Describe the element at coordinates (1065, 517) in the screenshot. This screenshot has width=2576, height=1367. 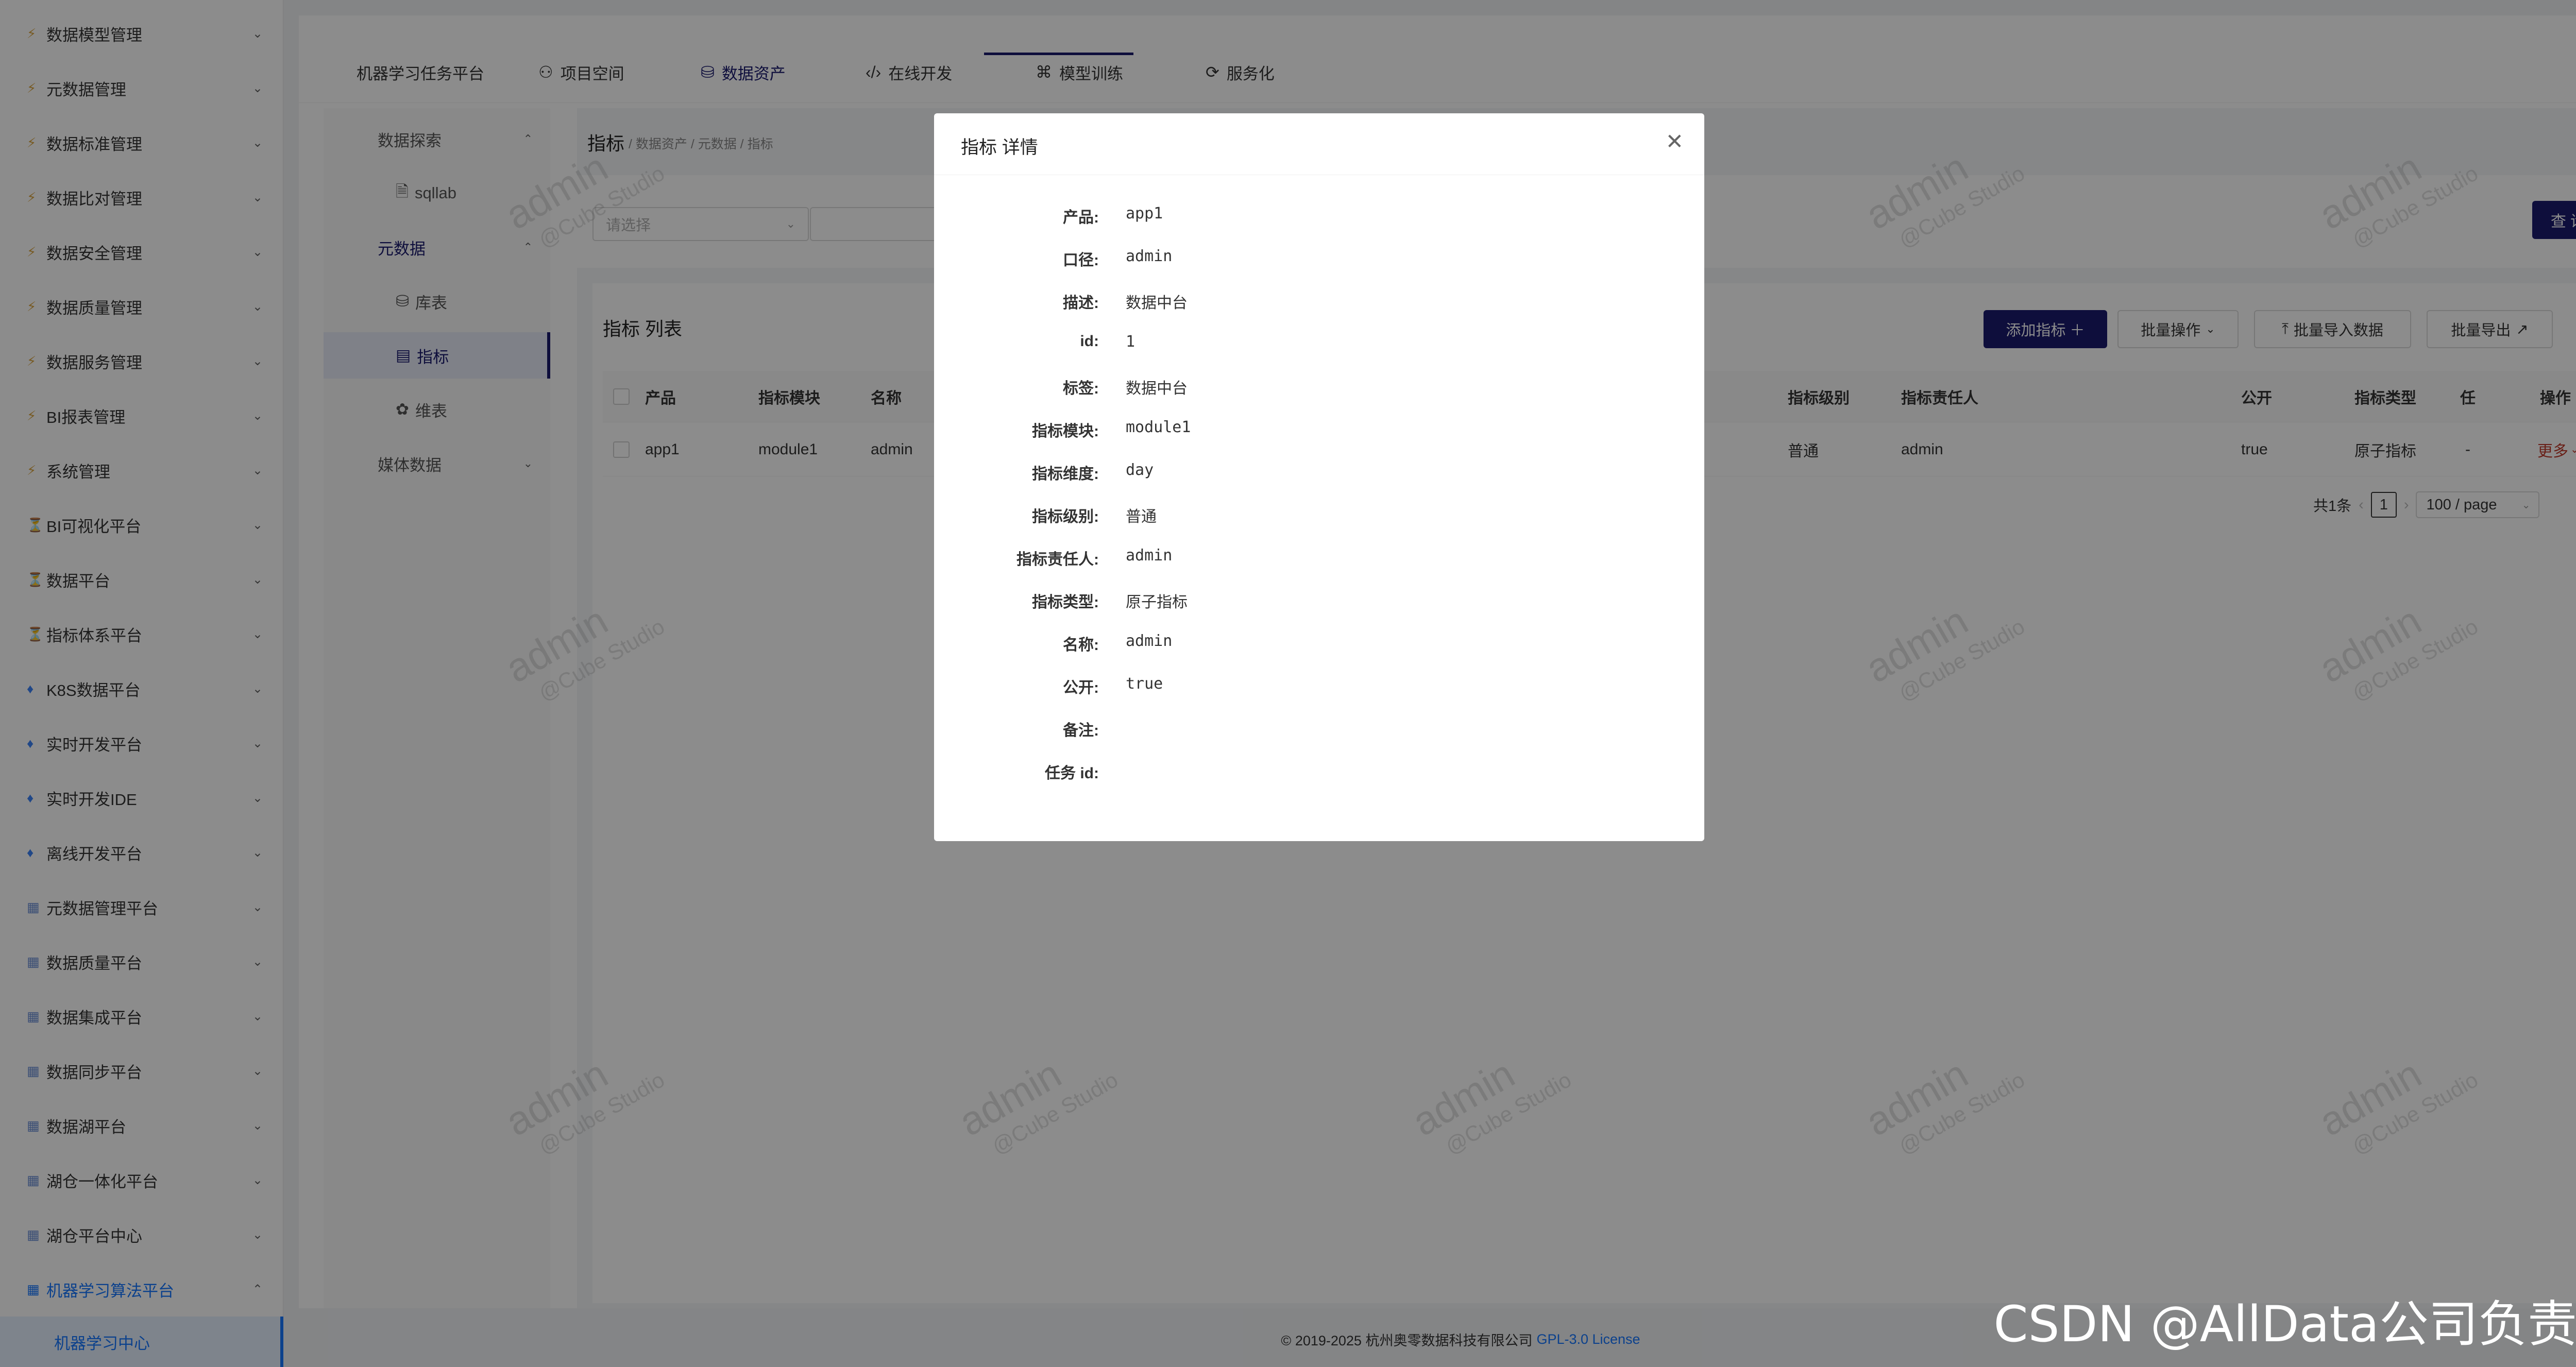
I see `field-label: 指标级别:` at that location.